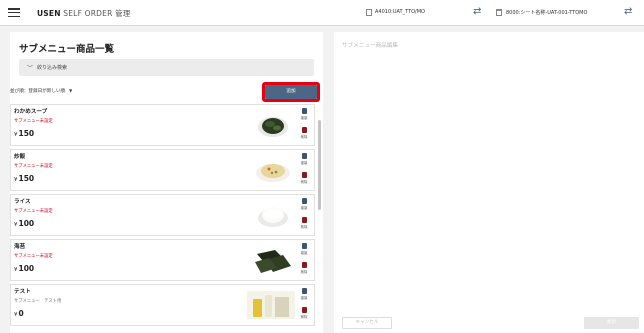 The image size is (644, 333). What do you see at coordinates (22, 202) in the screenshot?
I see `product-name: ライス` at bounding box center [22, 202].